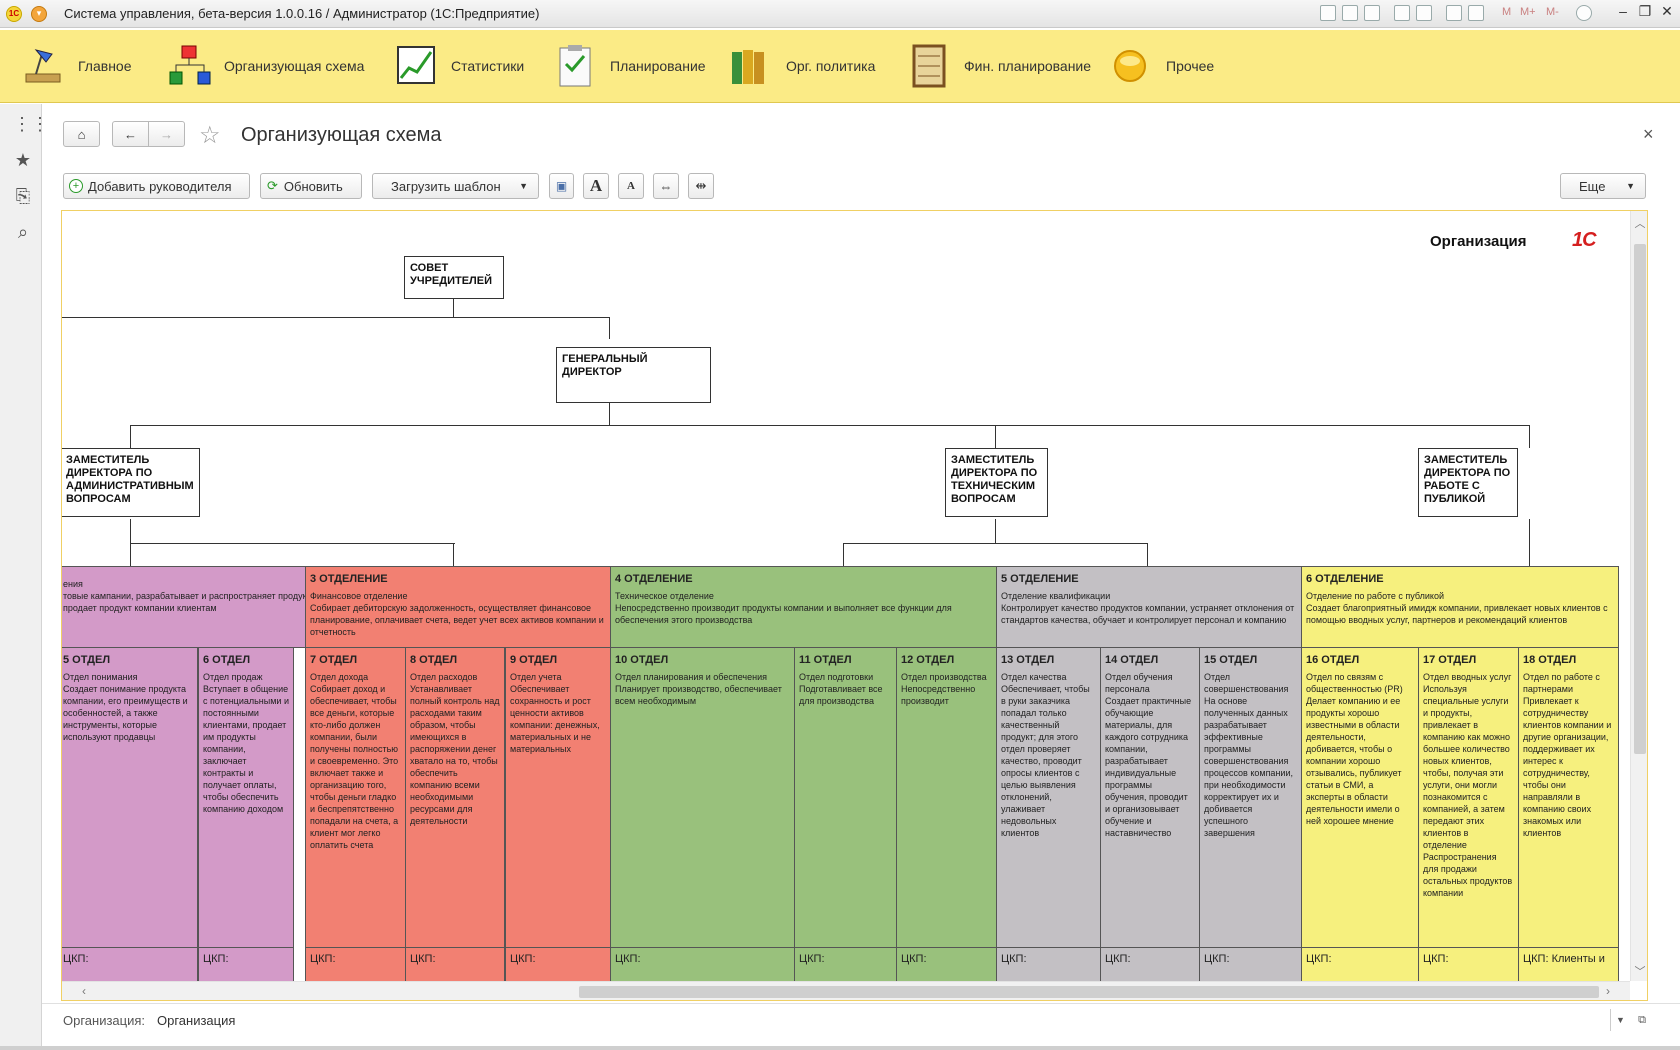 The width and height of the screenshot is (1680, 1050). Describe the element at coordinates (210, 135) in the screenshot. I see `favorite-star-icon: ☆` at that location.